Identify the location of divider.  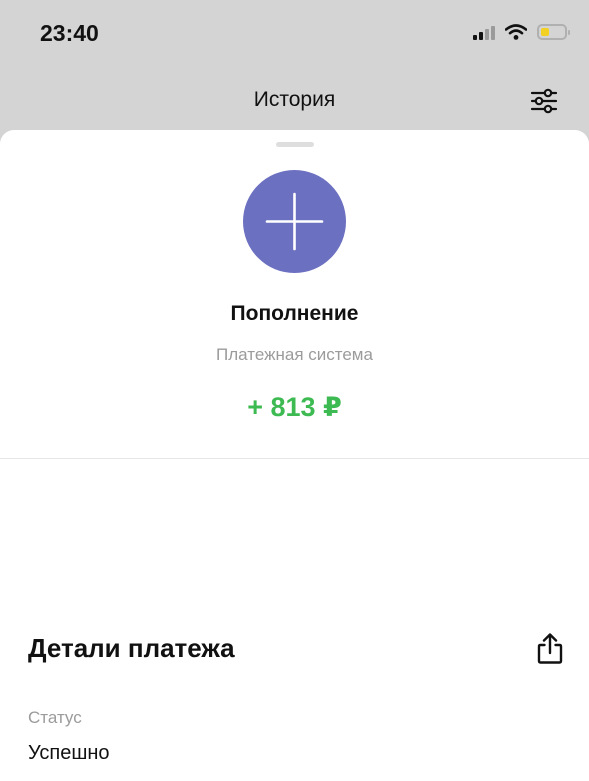
(294, 458).